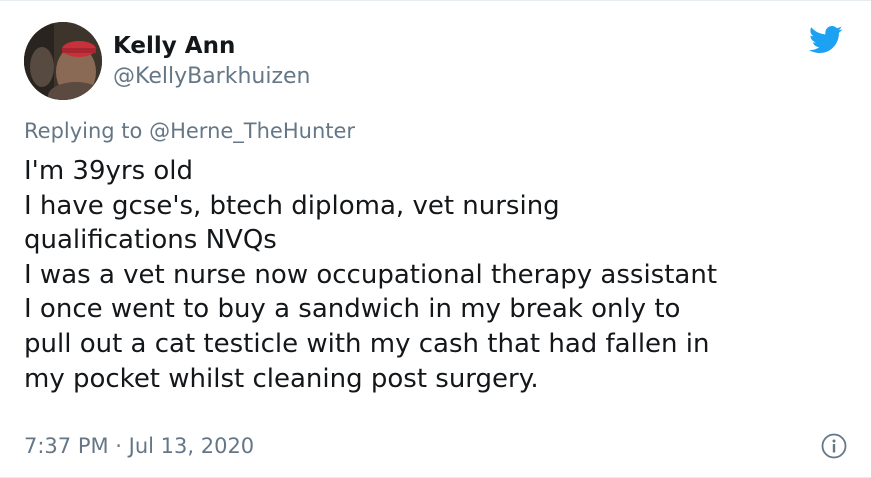  What do you see at coordinates (826, 40) in the screenshot?
I see `twitter-bird-icon` at bounding box center [826, 40].